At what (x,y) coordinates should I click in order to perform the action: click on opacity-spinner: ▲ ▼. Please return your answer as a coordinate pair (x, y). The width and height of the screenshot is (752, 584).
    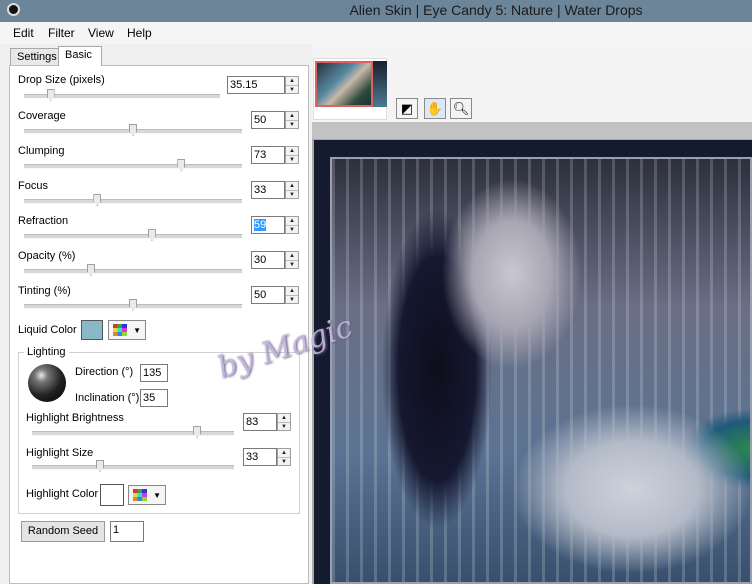
    Looking at the image, I should click on (292, 260).